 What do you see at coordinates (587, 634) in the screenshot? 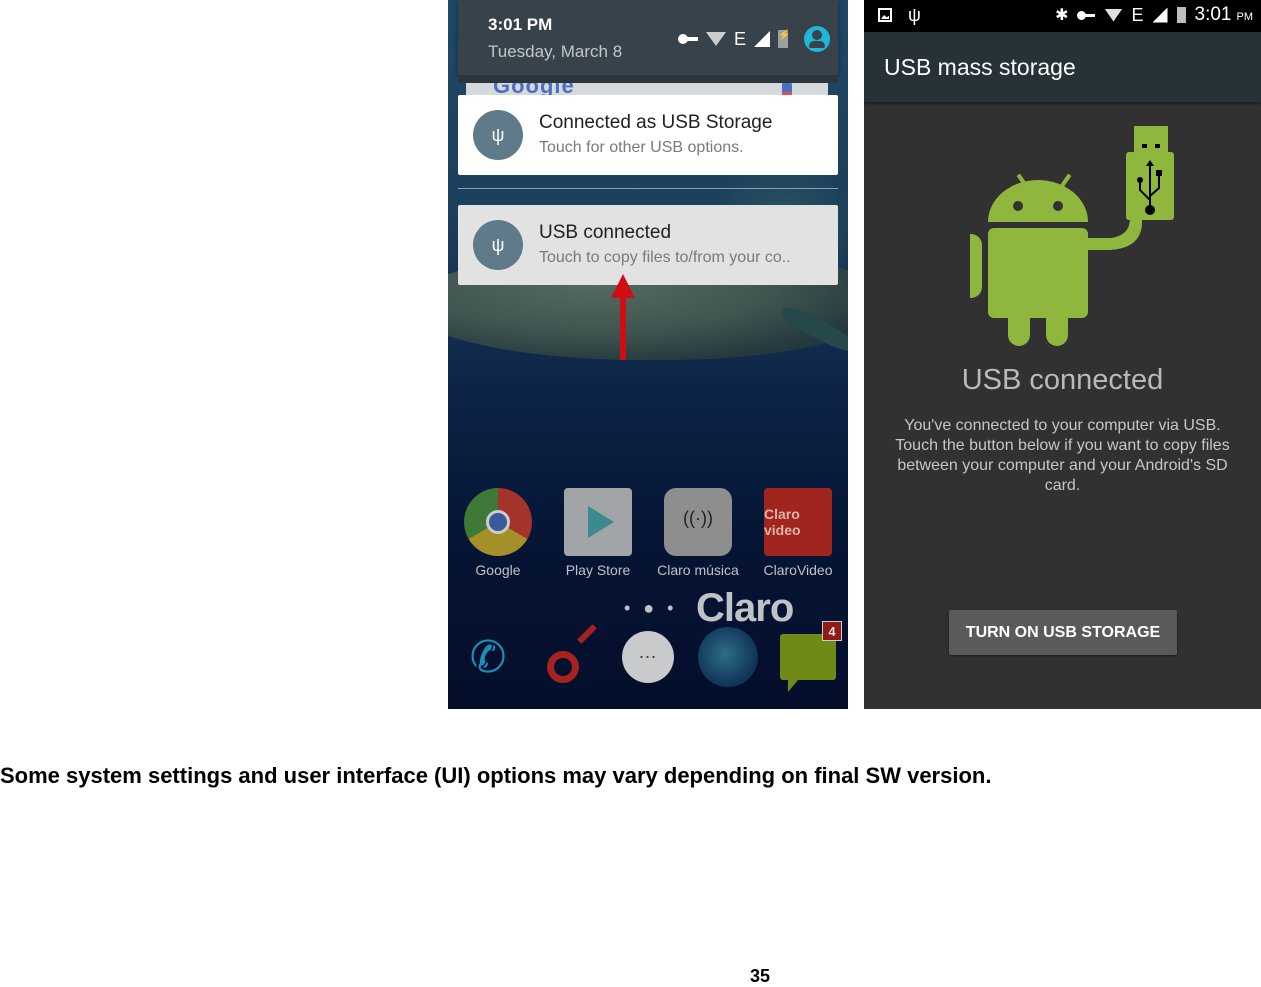
I see `claro-rays` at bounding box center [587, 634].